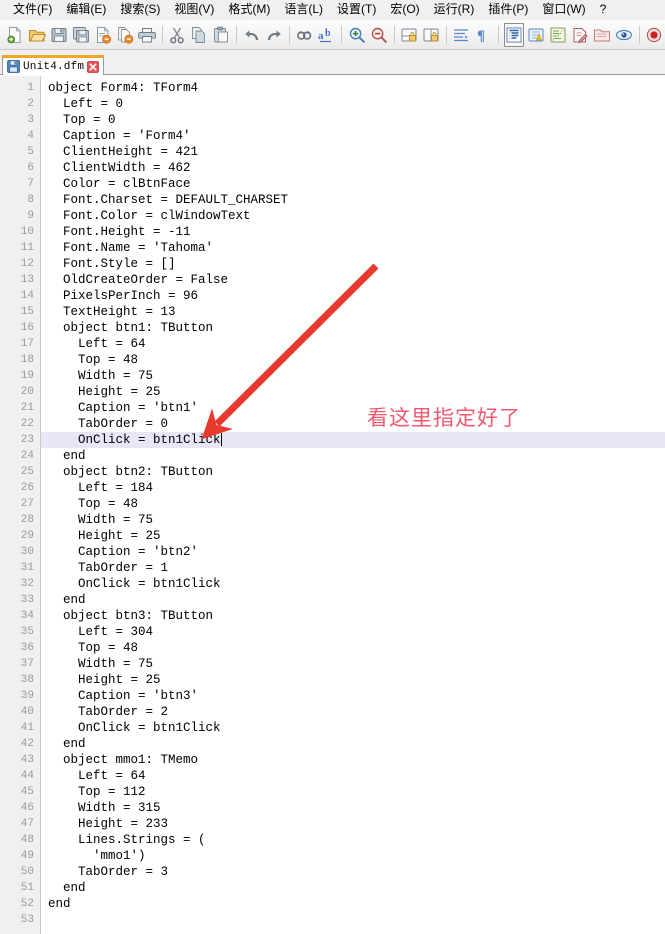 This screenshot has height=934, width=665. I want to click on code-line: ClientWidth = 462, so click(353, 168).